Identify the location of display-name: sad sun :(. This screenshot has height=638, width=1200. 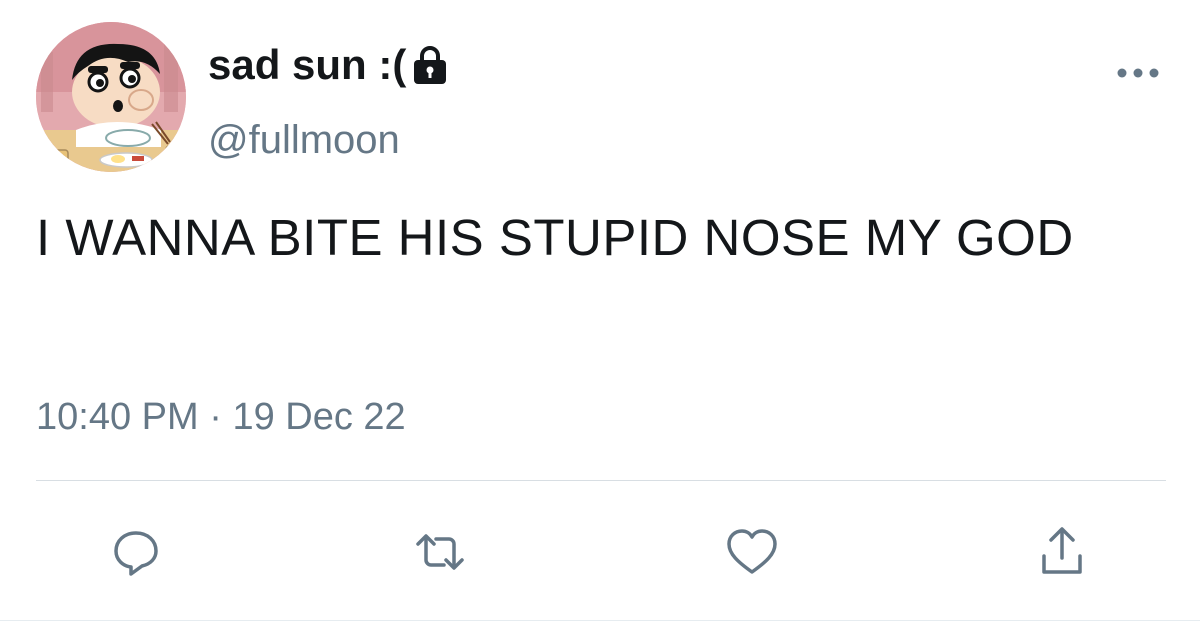
(329, 65).